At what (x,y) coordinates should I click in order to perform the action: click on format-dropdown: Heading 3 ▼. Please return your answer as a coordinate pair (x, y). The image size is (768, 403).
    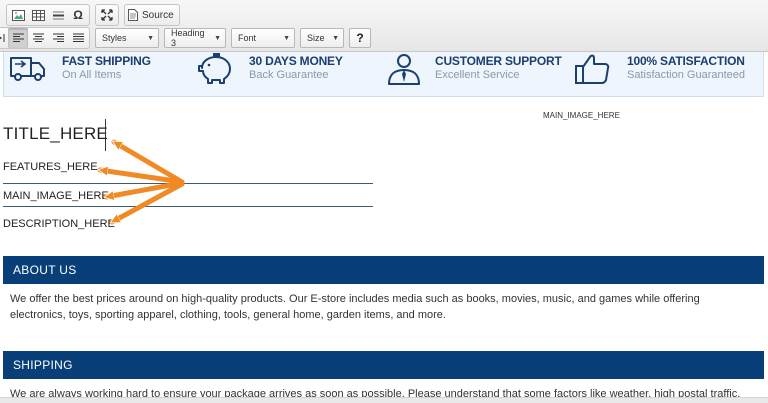
    Looking at the image, I should click on (195, 38).